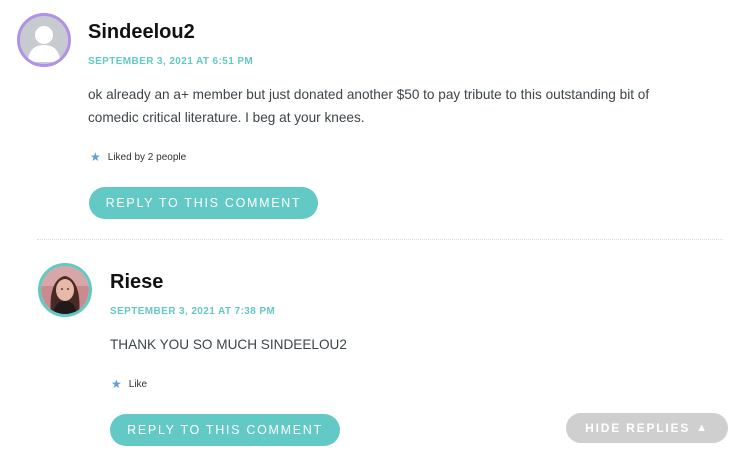 The image size is (742, 460). I want to click on comment-timestamp: SEPTEMBER 3, 2021 AT 7:38 PM, so click(192, 311).